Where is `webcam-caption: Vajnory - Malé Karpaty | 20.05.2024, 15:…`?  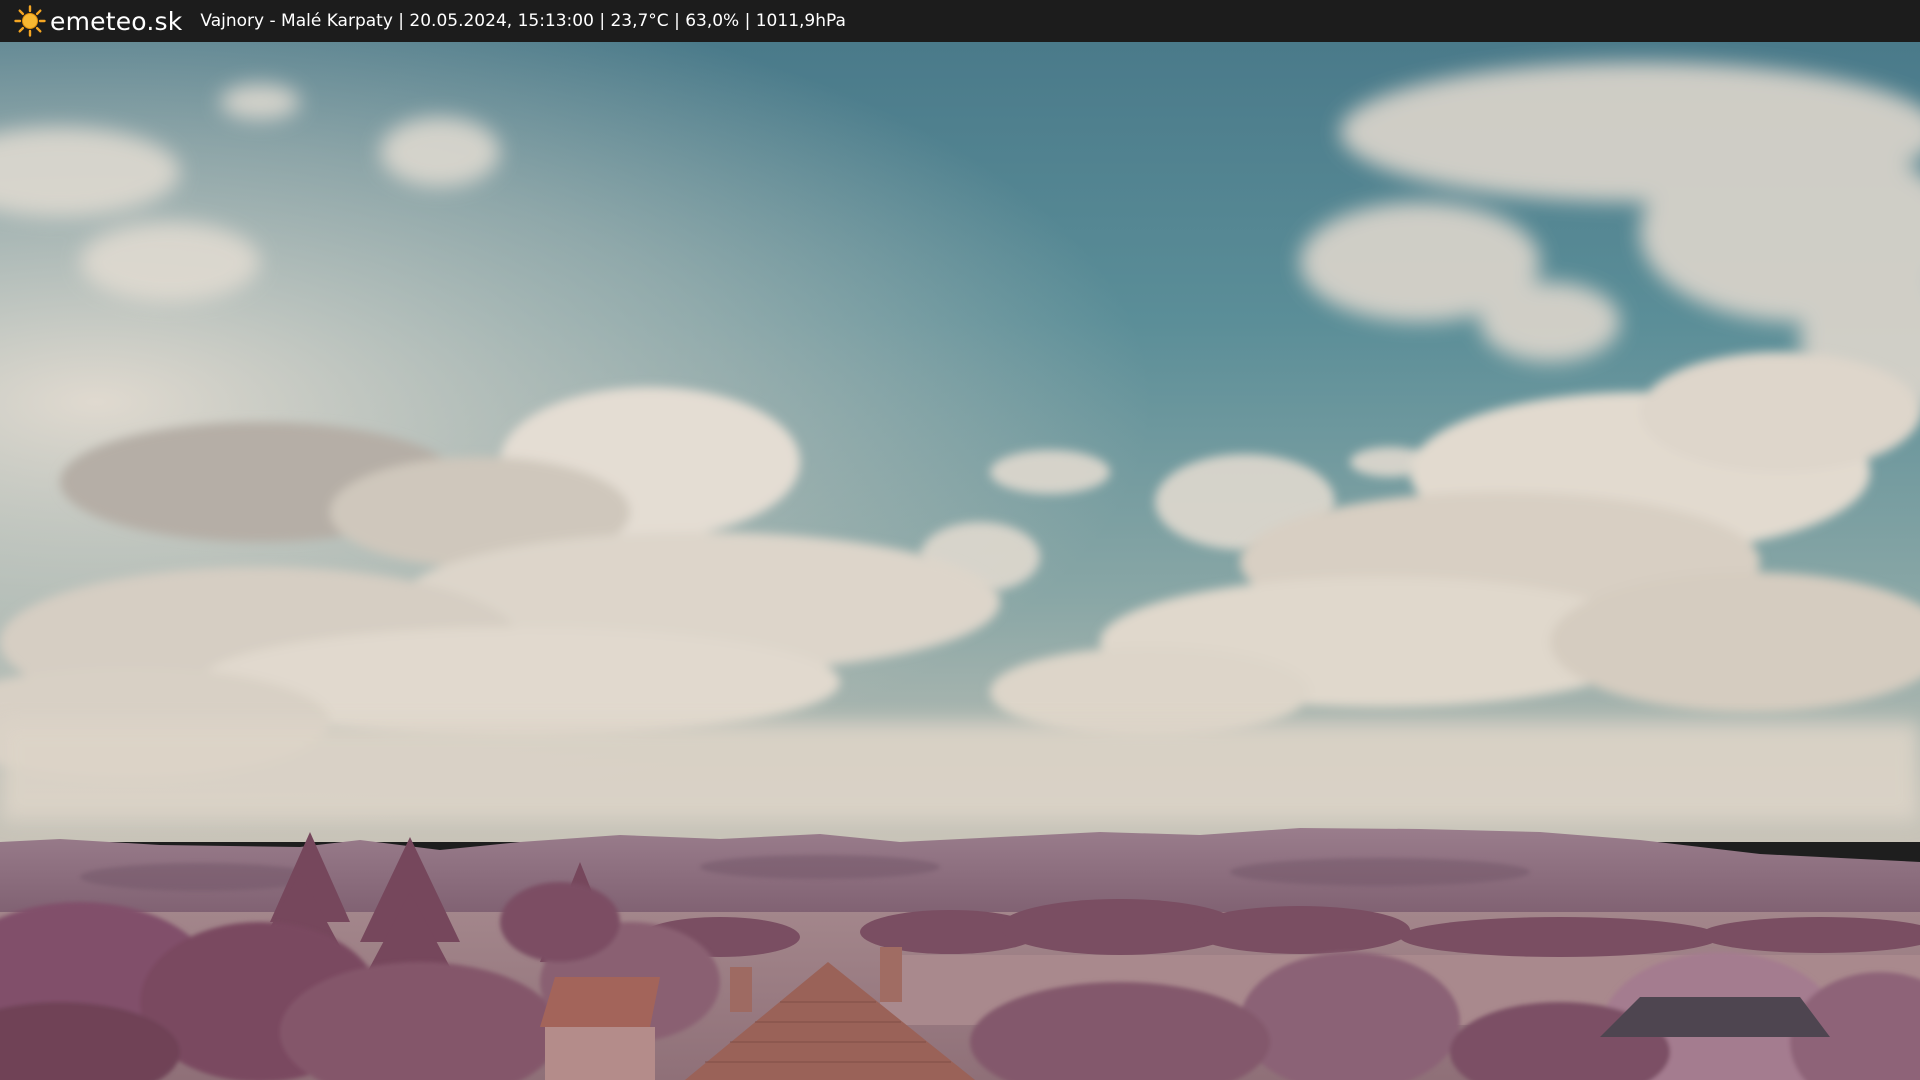
webcam-caption: Vajnory - Malé Karpaty | 20.05.2024, 15:… is located at coordinates (523, 21).